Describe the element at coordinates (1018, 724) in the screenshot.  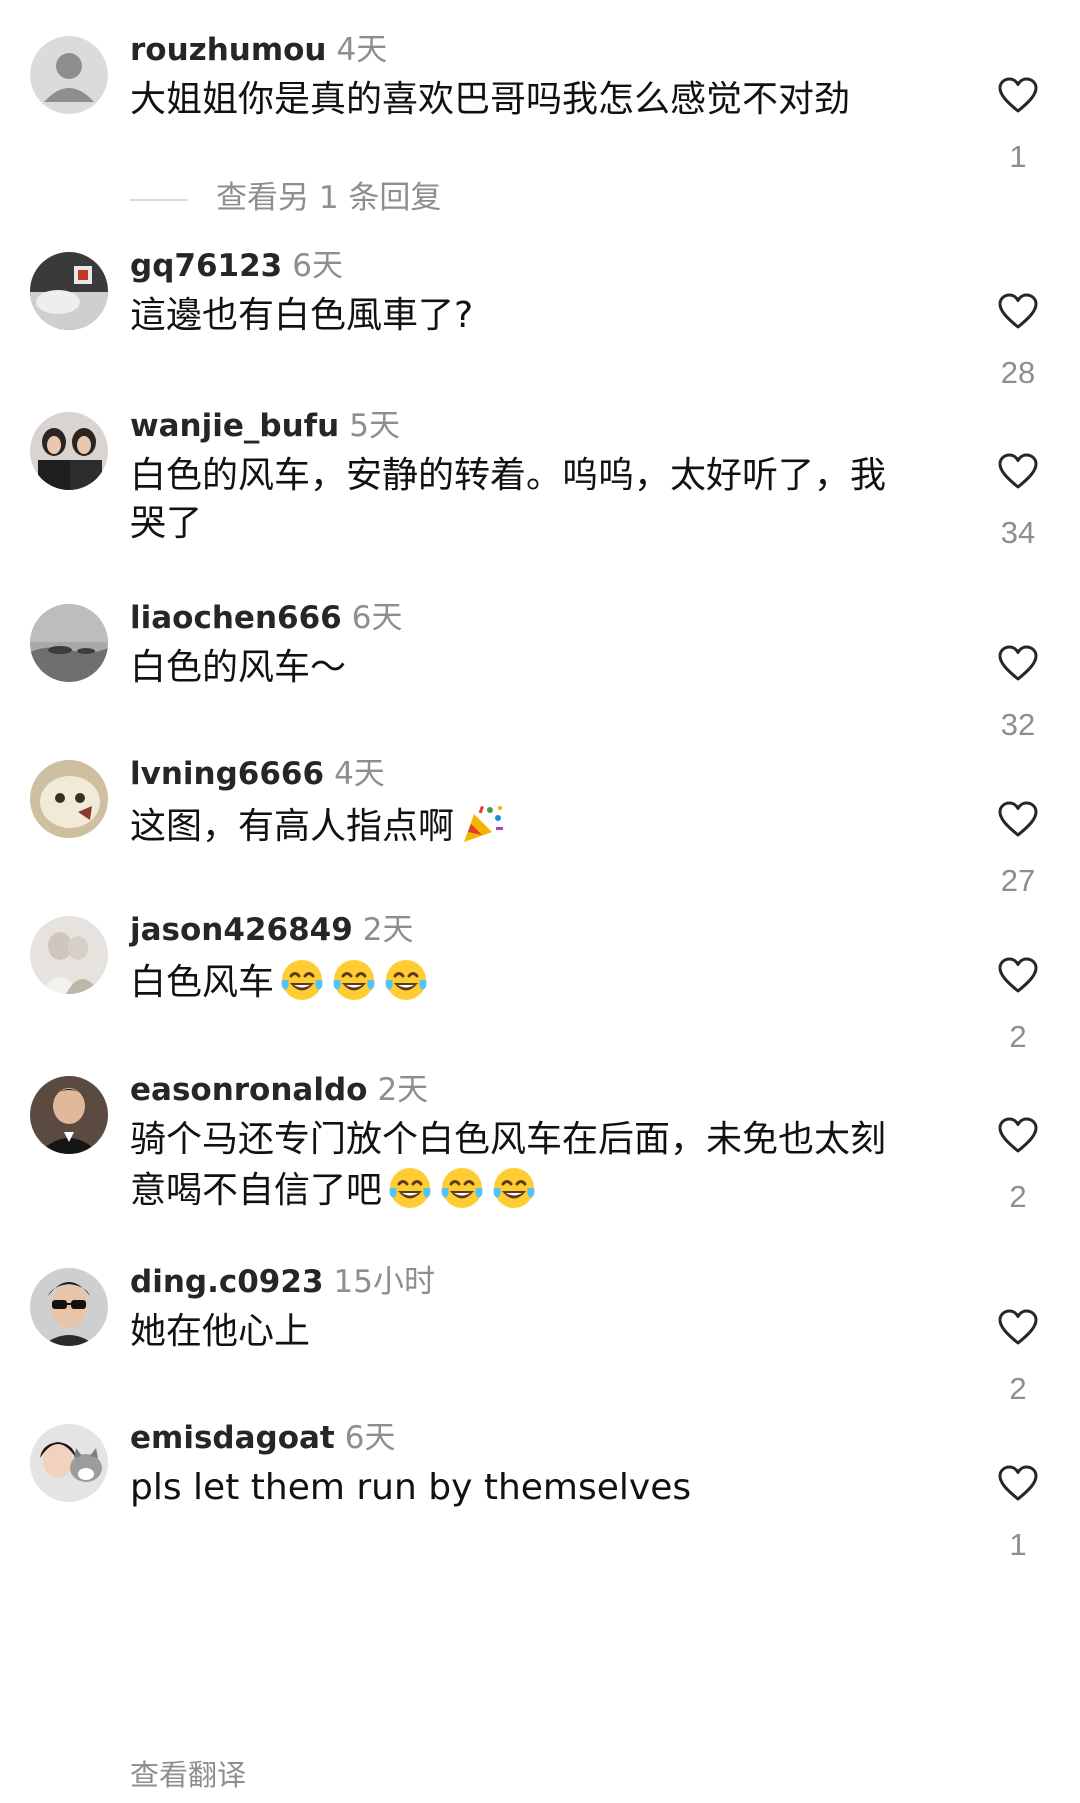
I see `like-count: 32` at that location.